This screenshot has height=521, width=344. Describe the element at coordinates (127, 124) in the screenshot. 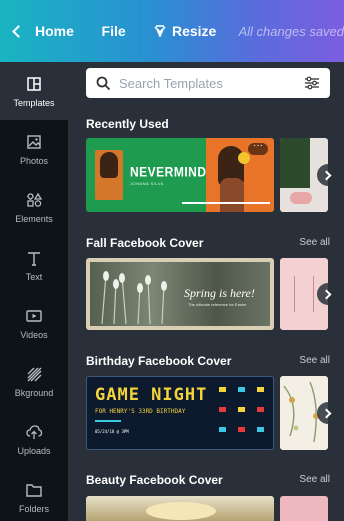

I see `section-title-recently-used: Recently Used` at that location.